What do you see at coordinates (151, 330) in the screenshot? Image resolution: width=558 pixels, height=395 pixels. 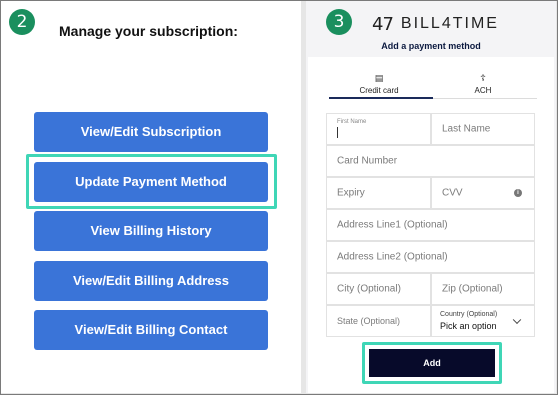 I see `view-edit-billing-contact-button: View/Edit Billing Contact` at bounding box center [151, 330].